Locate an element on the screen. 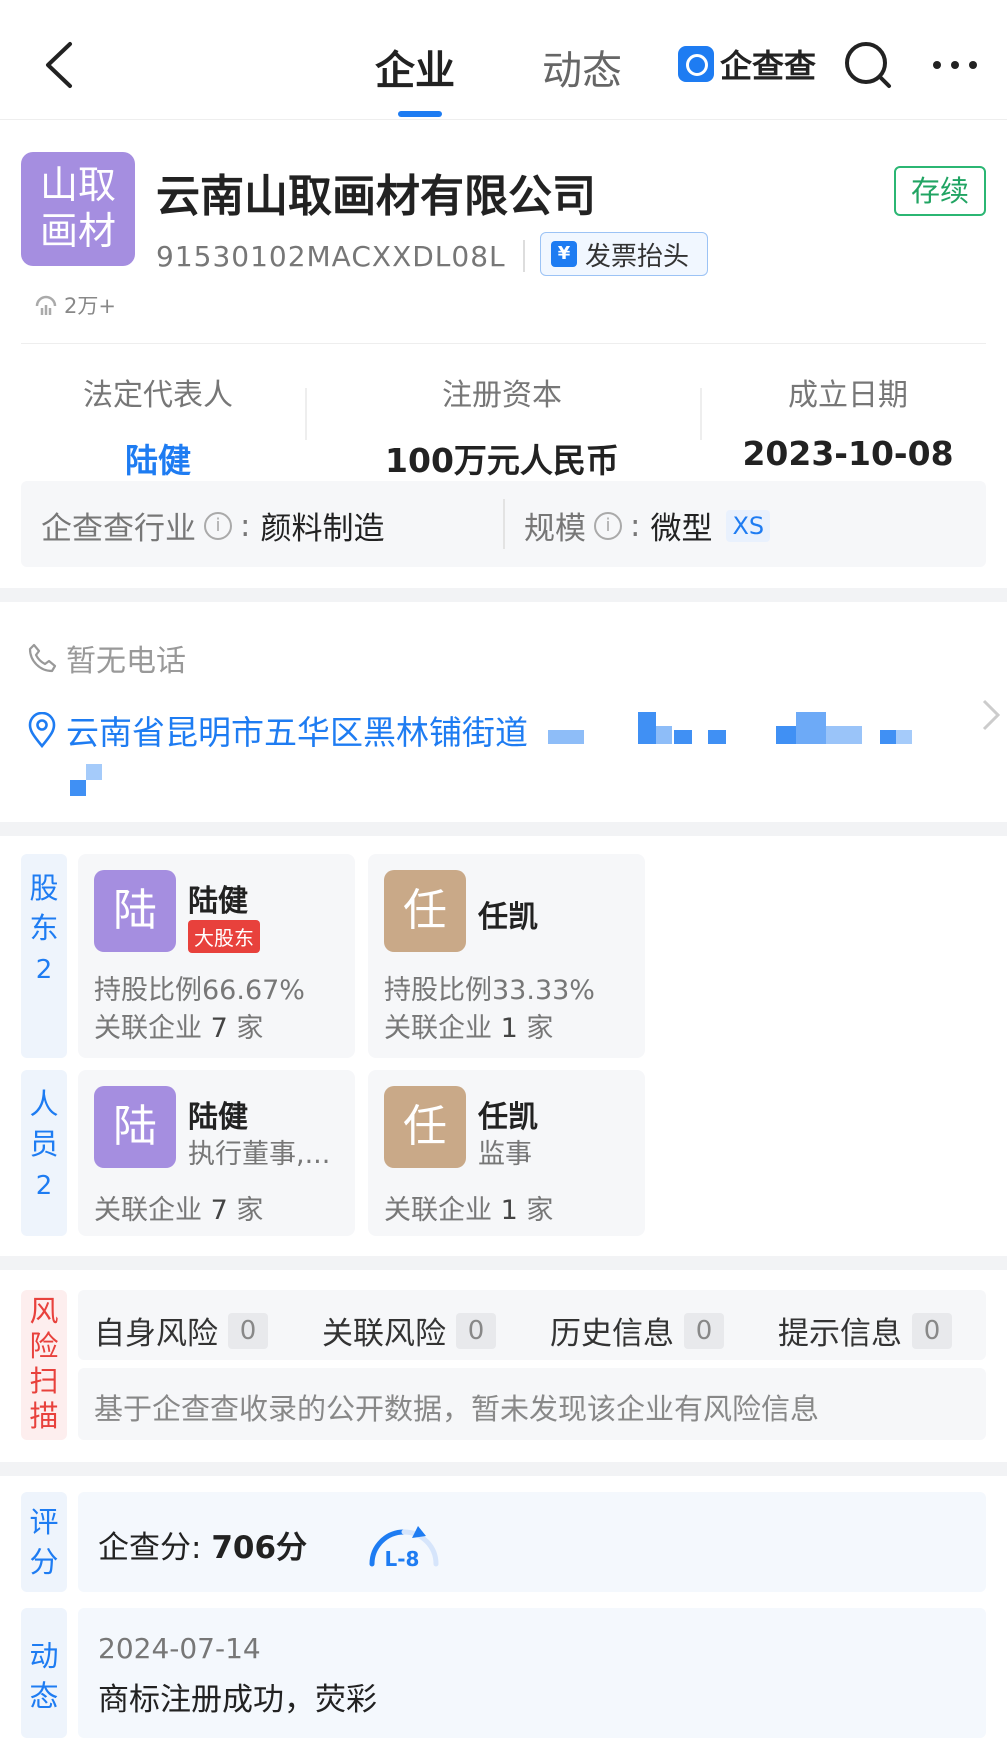  scale-label: 规模 is located at coordinates (555, 529).